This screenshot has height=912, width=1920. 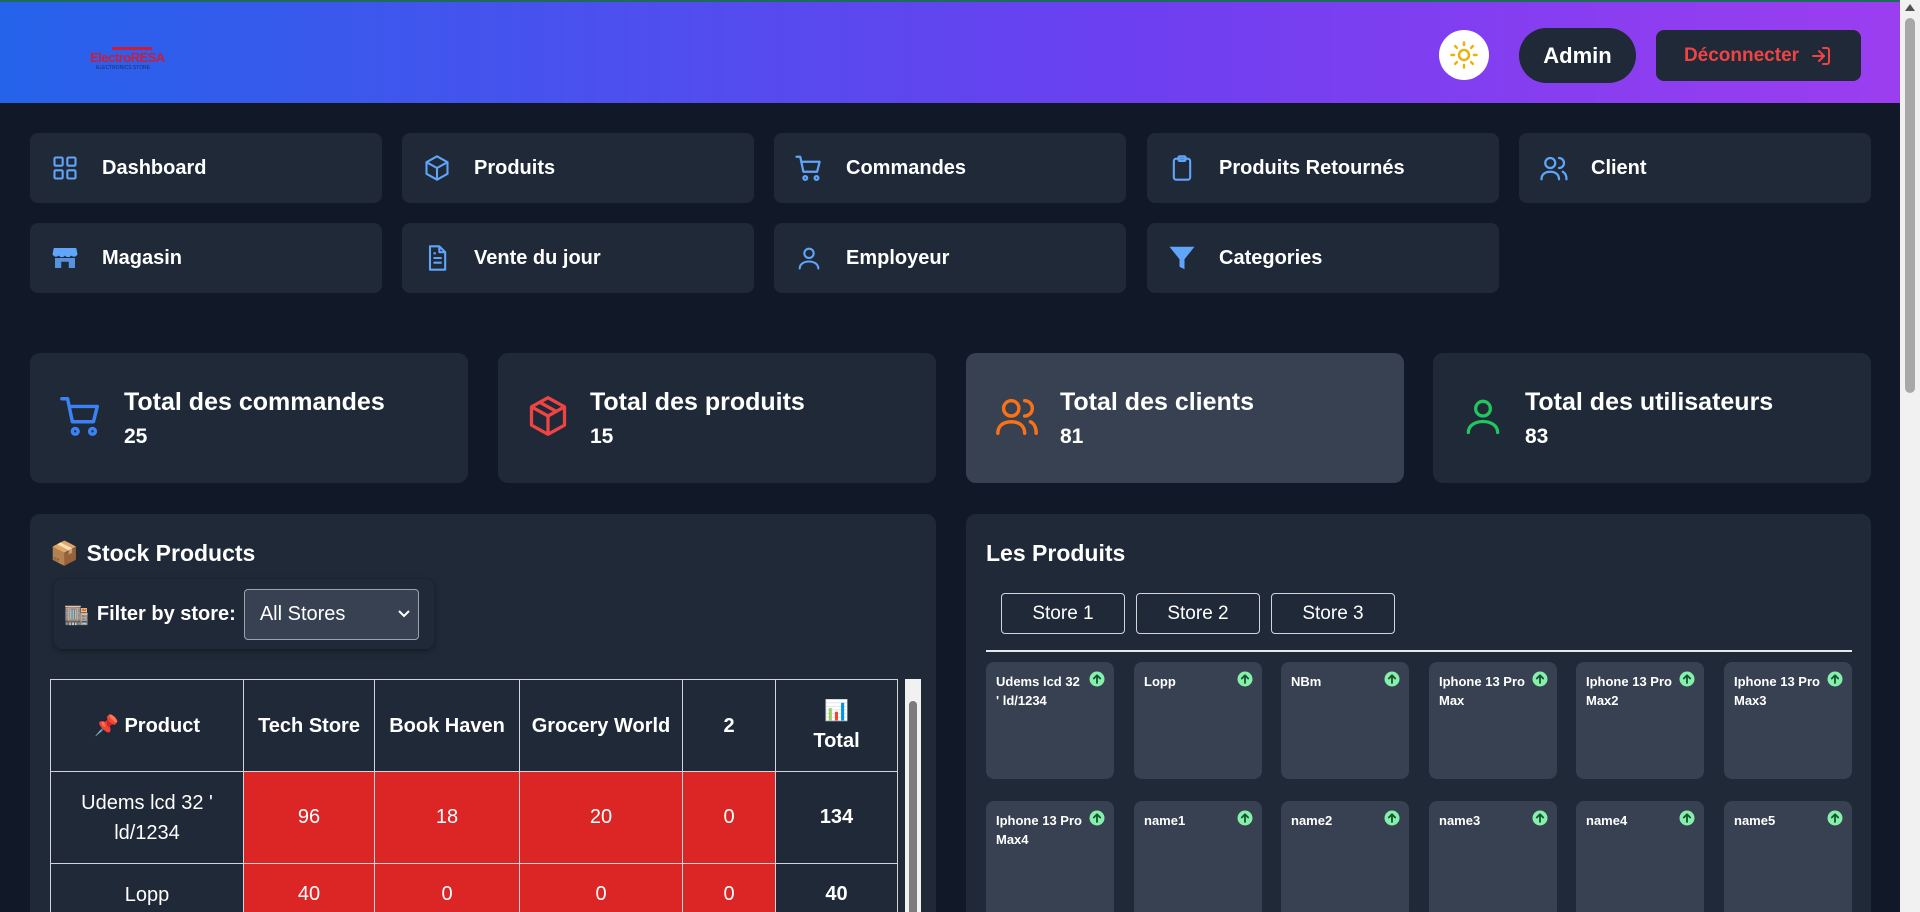 What do you see at coordinates (309, 887) in the screenshot?
I see `stock-cell: 40` at bounding box center [309, 887].